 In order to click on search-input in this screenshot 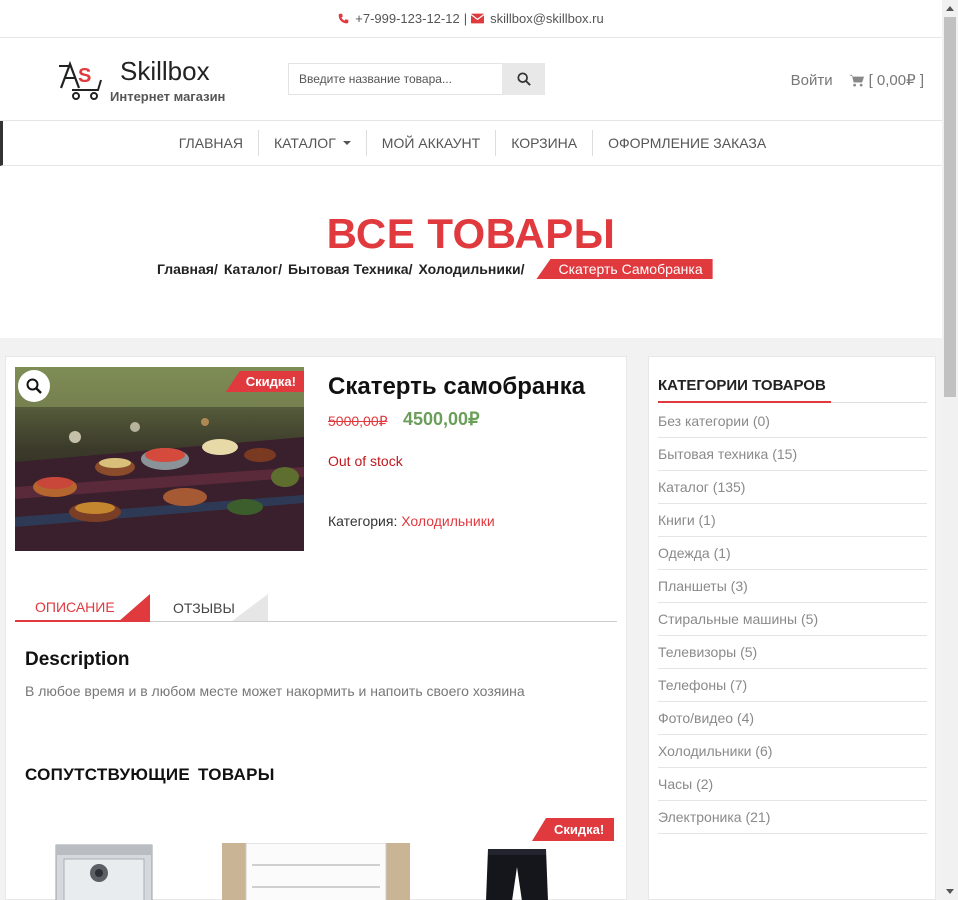, I will do `click(395, 79)`.